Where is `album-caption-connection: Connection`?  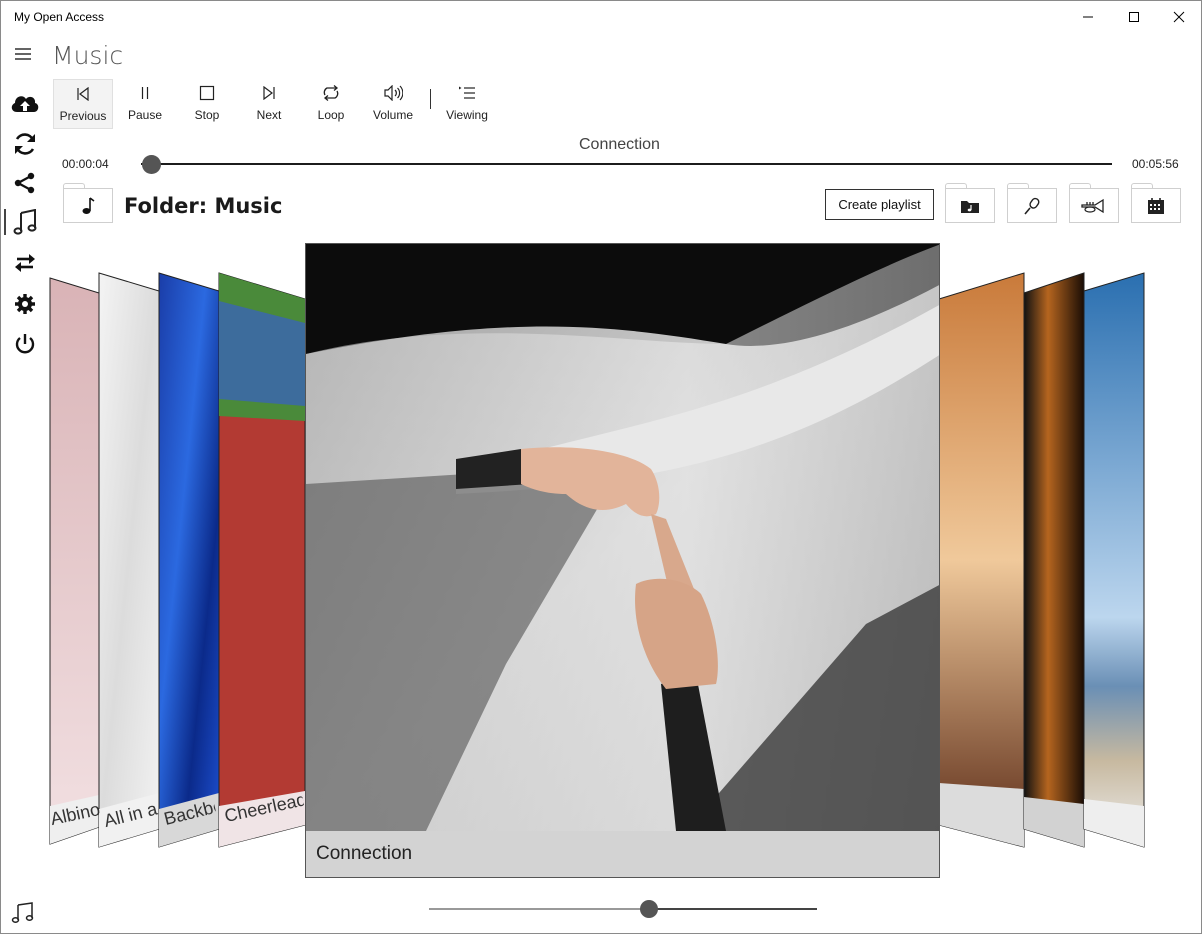
album-caption-connection: Connection is located at coordinates (622, 854).